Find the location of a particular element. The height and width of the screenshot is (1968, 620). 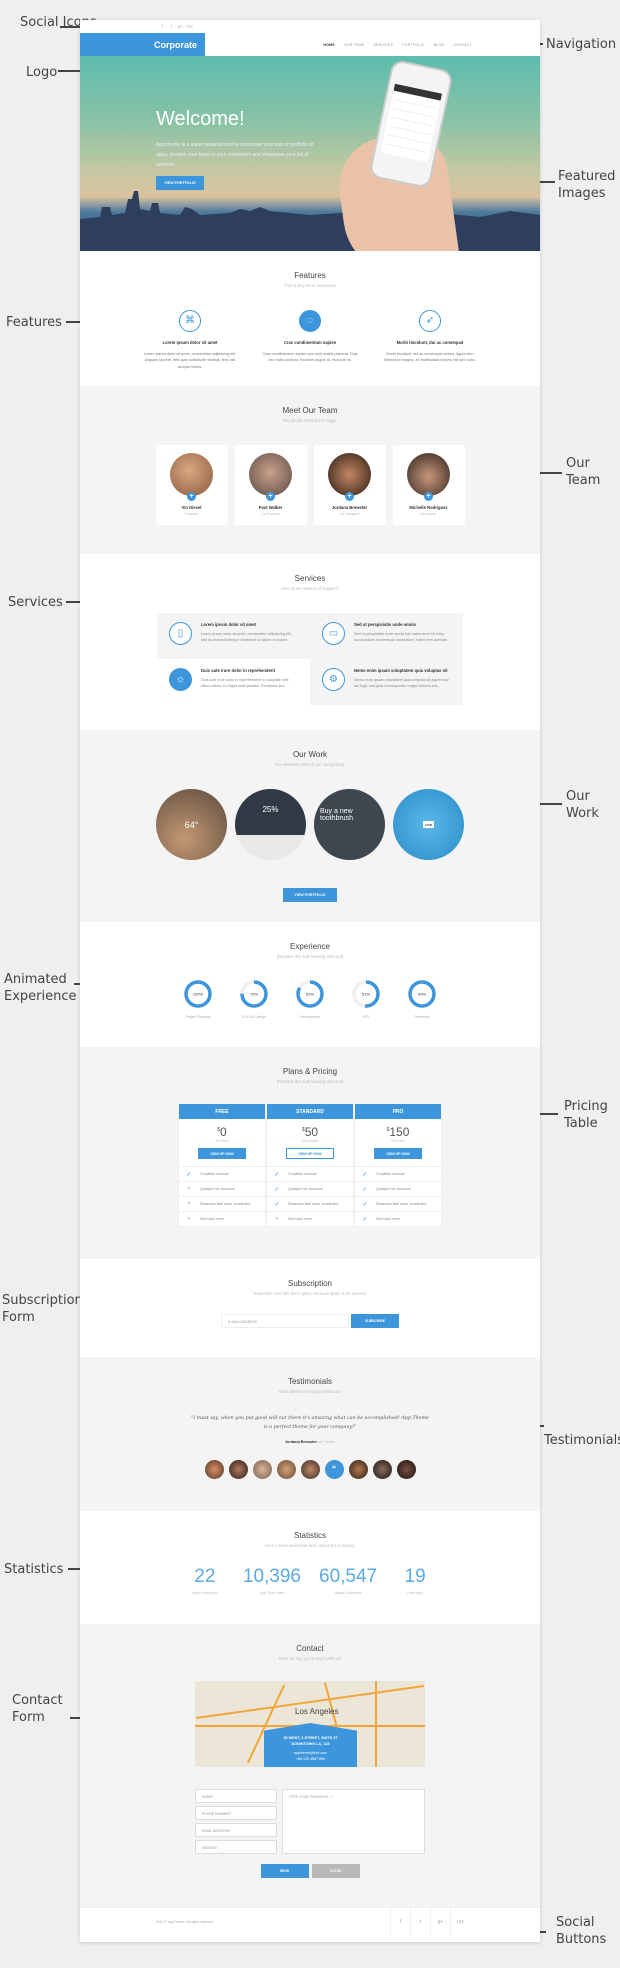

nav-blog: BLOG is located at coordinates (439, 45).